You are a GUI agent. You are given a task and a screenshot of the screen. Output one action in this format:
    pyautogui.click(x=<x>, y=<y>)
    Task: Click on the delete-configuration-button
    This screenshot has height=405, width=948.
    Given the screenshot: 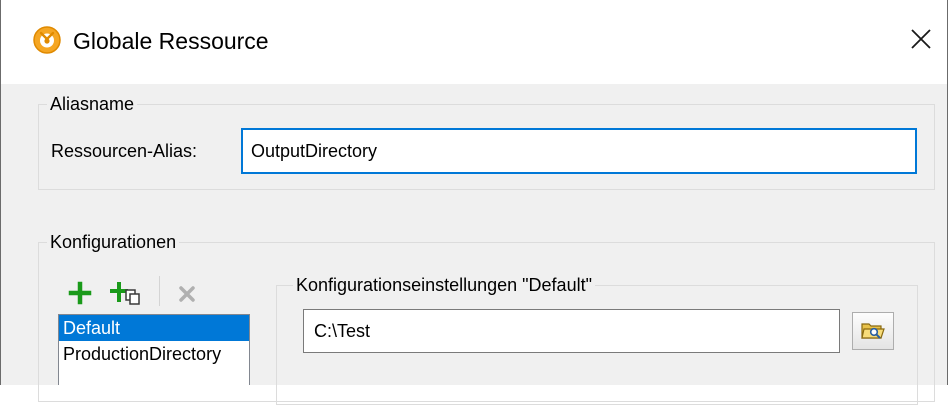 What is the action you would take?
    pyautogui.click(x=187, y=293)
    